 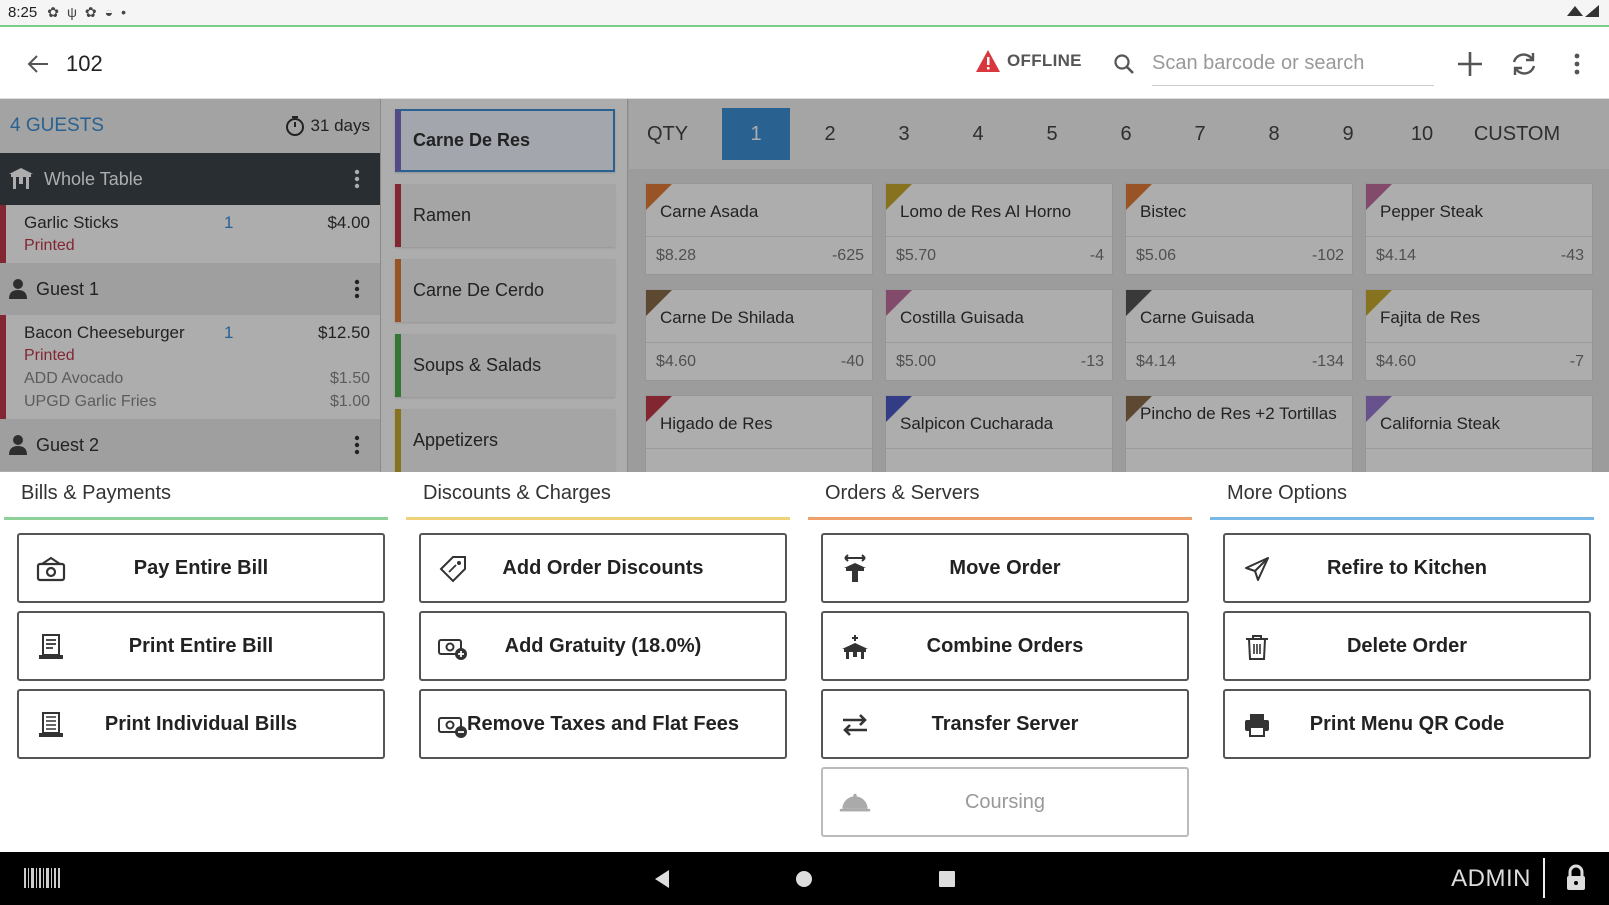 I want to click on guest-row-1: Guest 1, so click(x=190, y=289).